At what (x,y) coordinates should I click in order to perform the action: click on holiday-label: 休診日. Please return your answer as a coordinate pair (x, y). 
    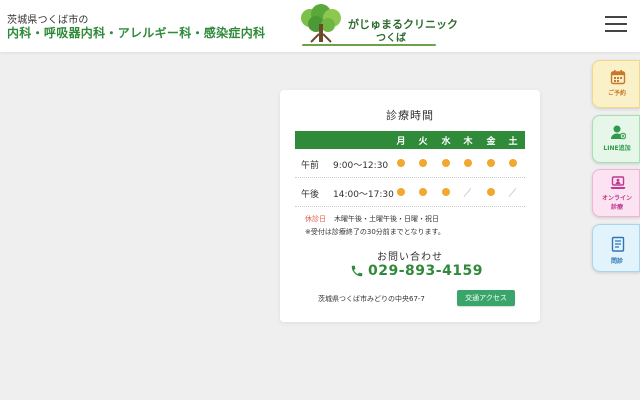
    Looking at the image, I should click on (315, 219).